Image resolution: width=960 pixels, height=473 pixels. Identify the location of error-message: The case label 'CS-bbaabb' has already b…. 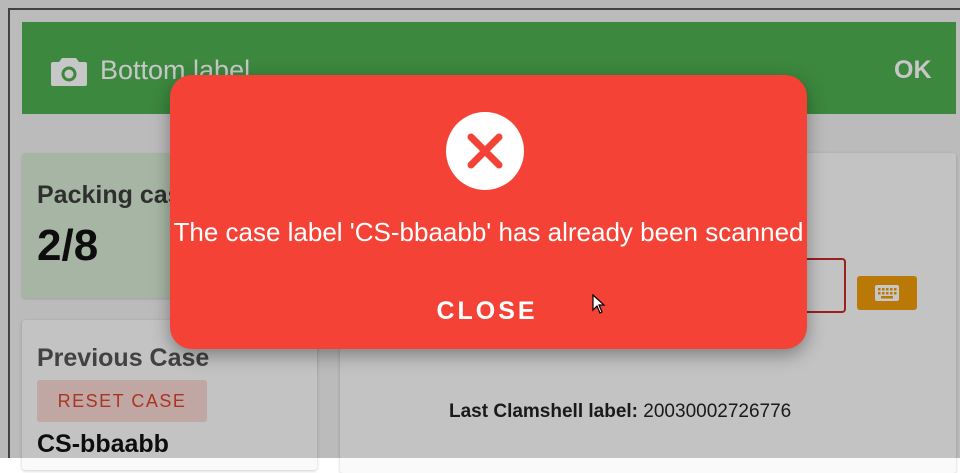
(488, 232).